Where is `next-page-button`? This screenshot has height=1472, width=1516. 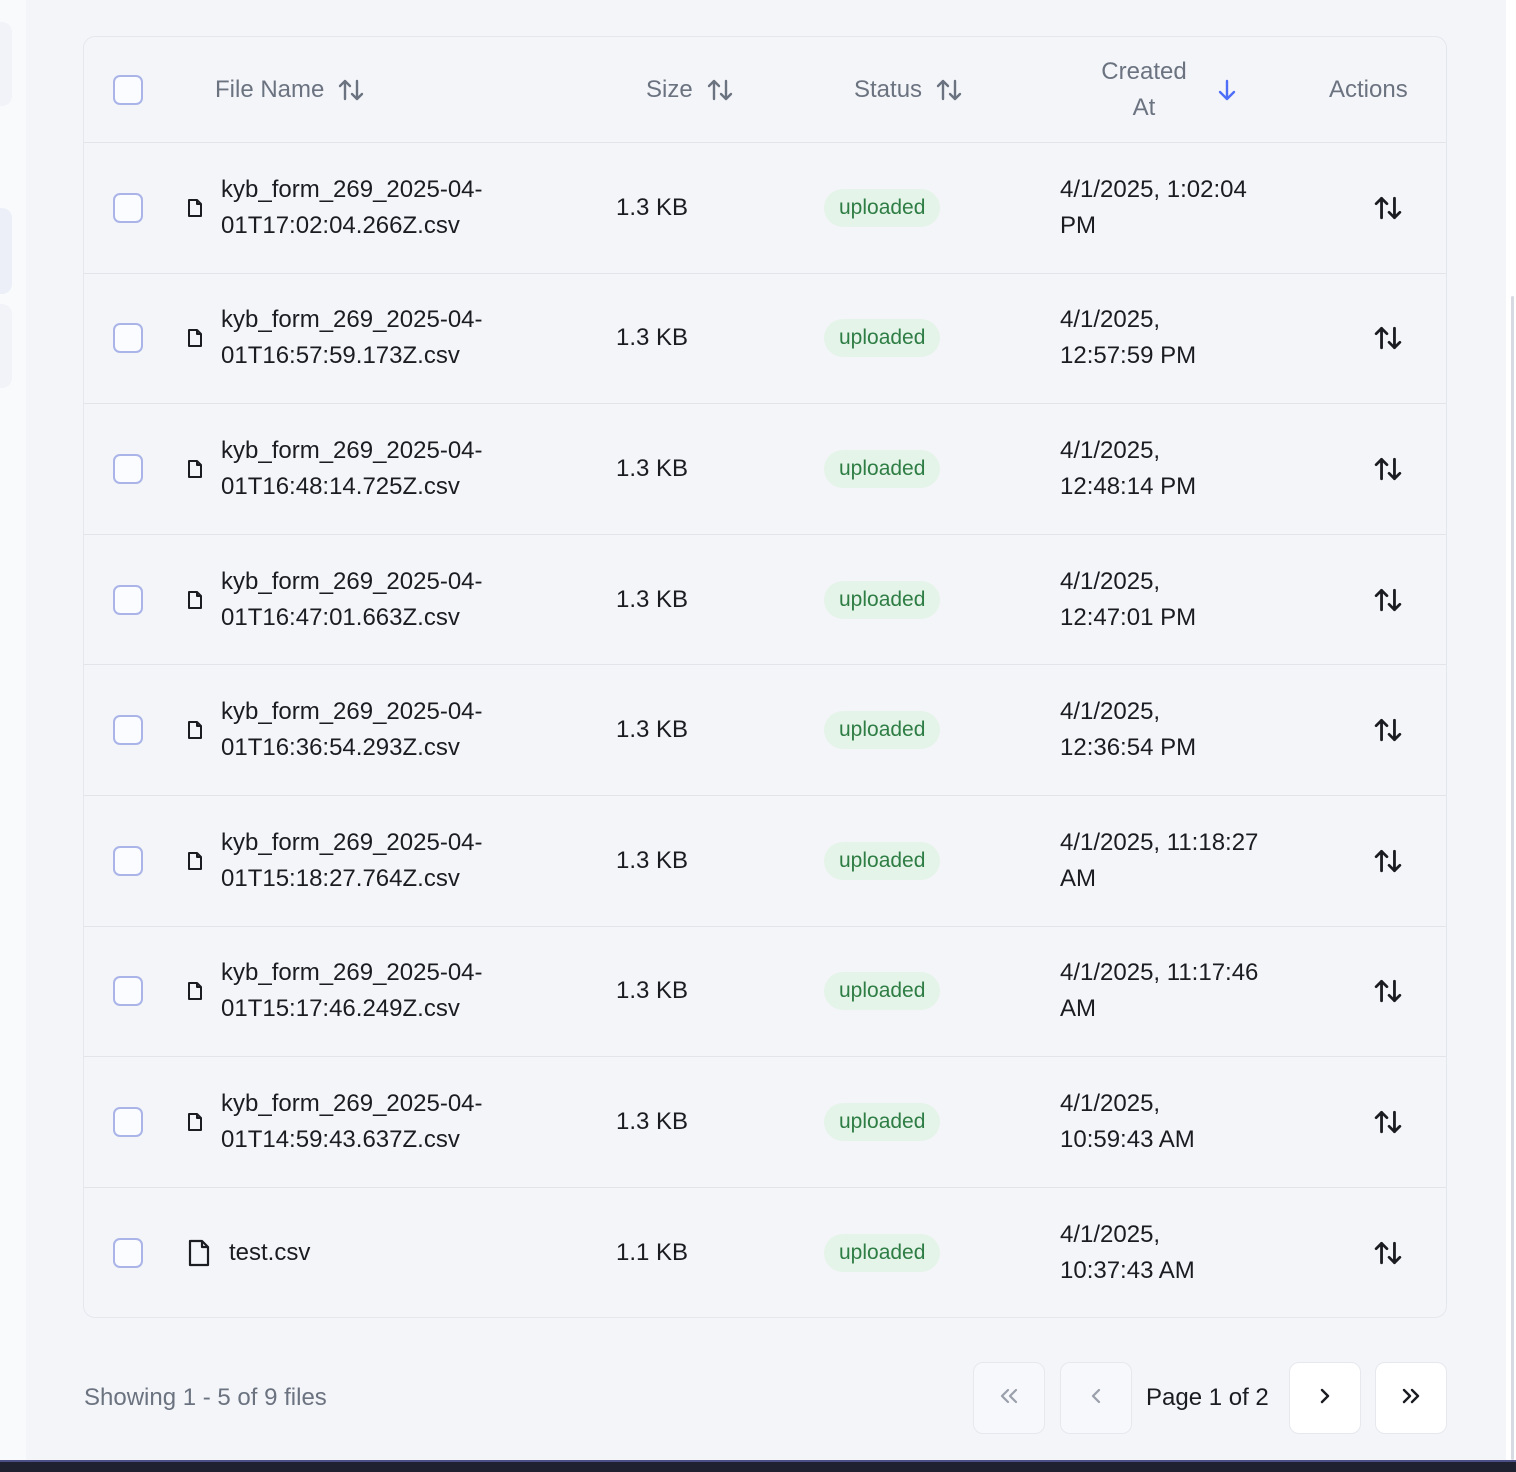 next-page-button is located at coordinates (1325, 1398).